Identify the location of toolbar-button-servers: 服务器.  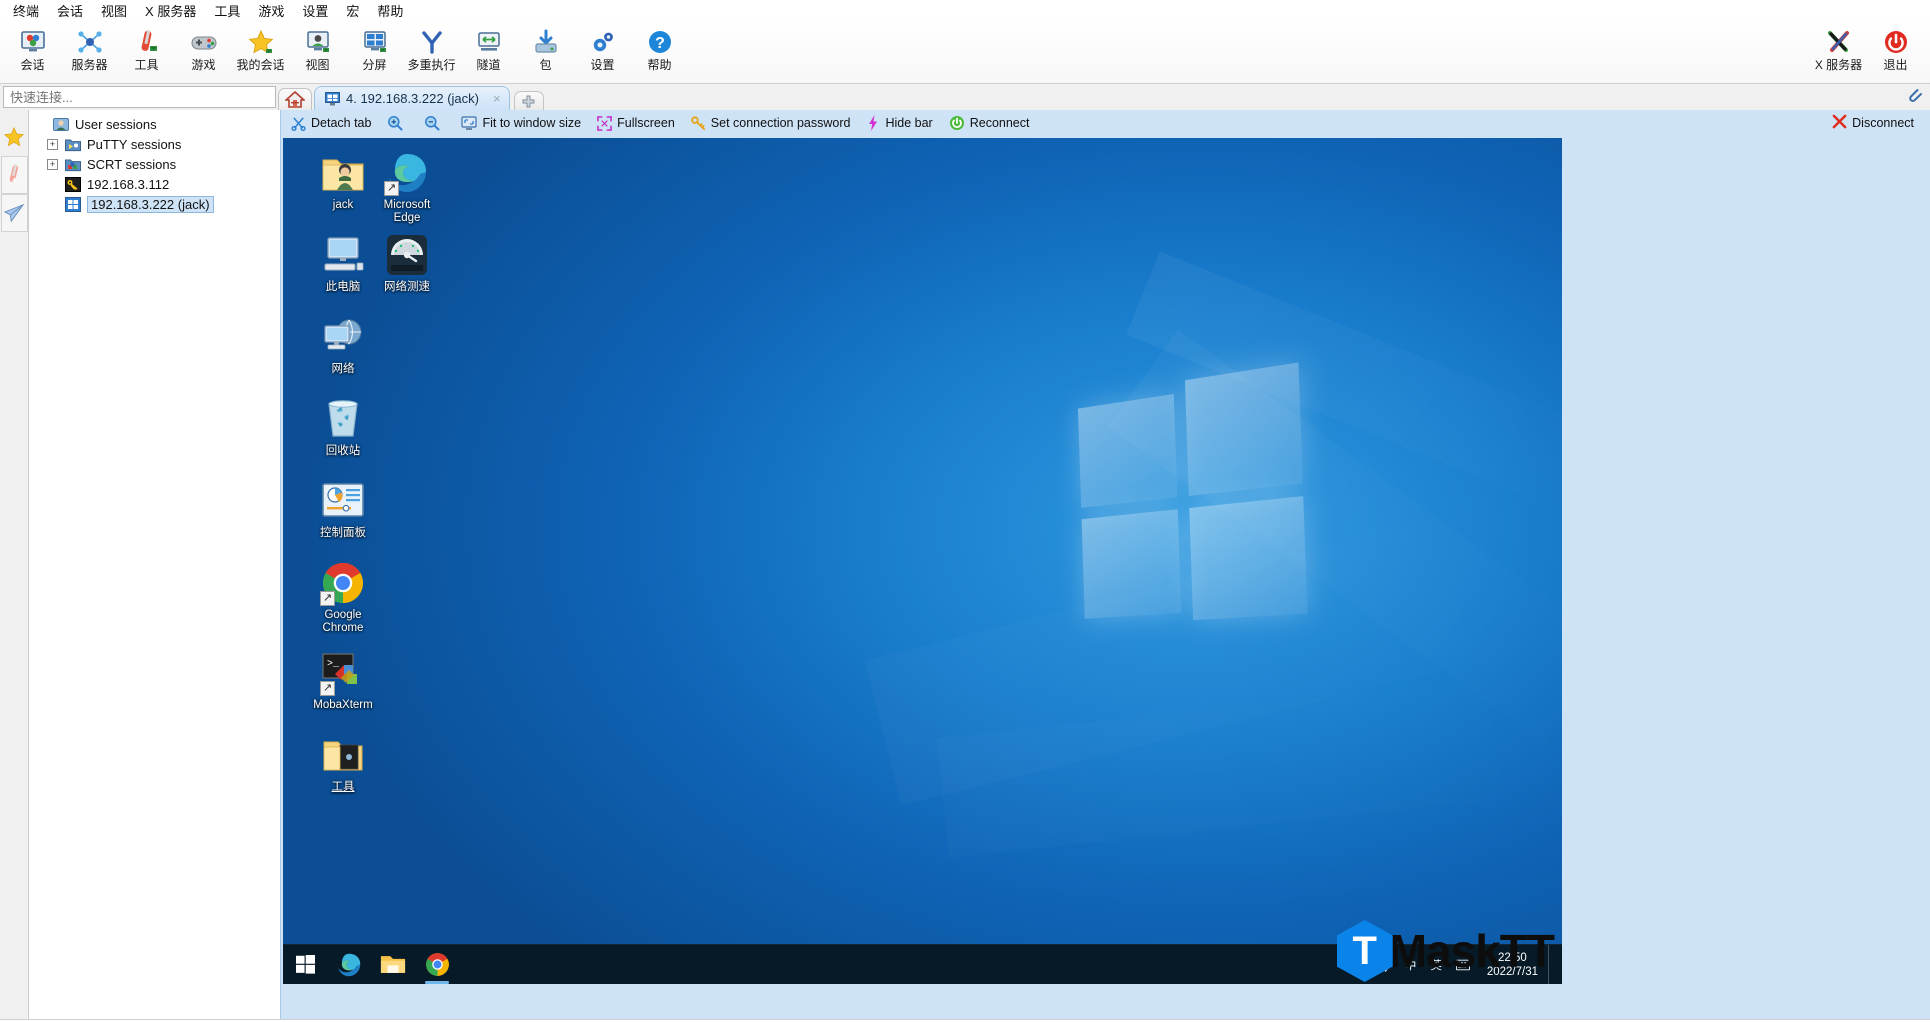
(89, 52).